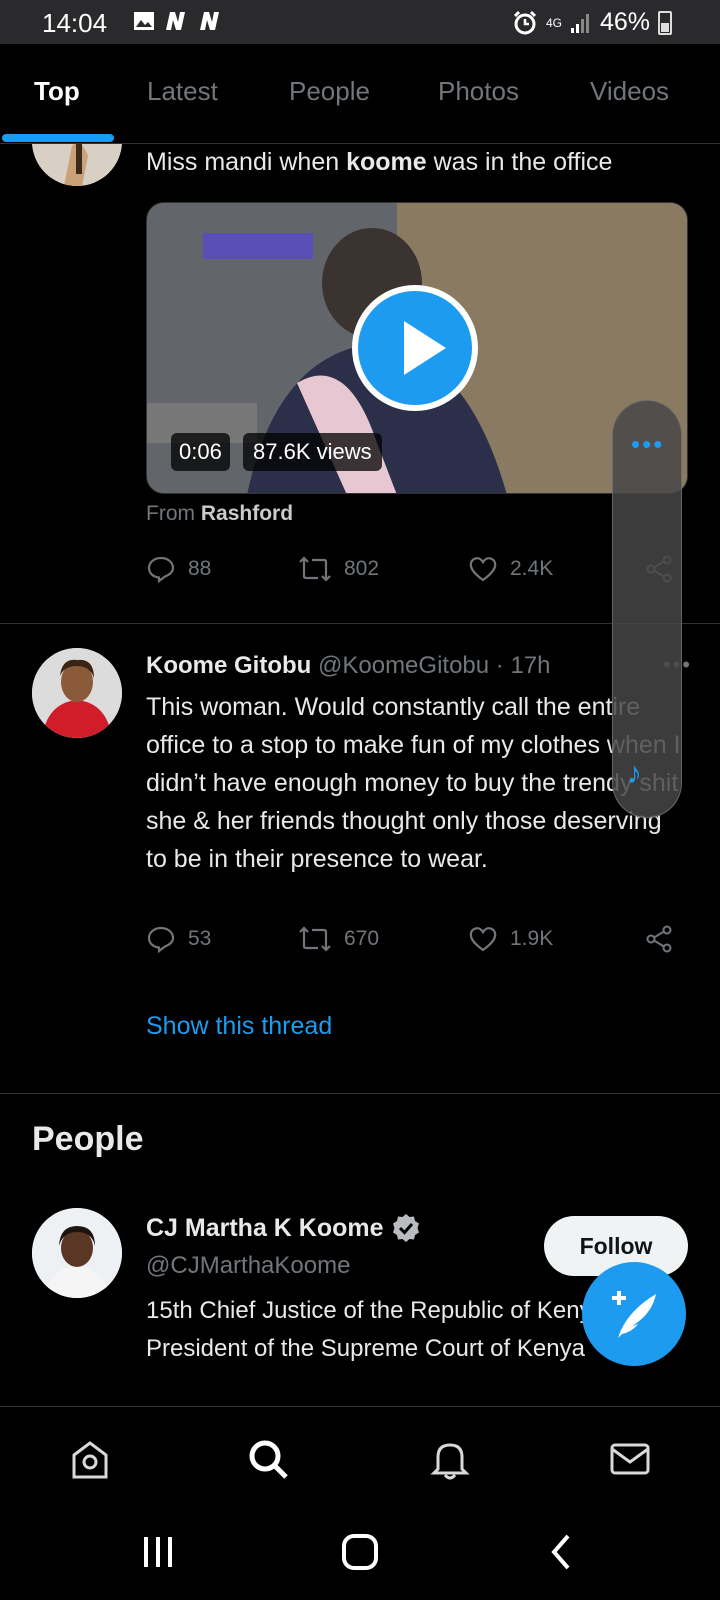  I want to click on home-button-icon, so click(360, 1552).